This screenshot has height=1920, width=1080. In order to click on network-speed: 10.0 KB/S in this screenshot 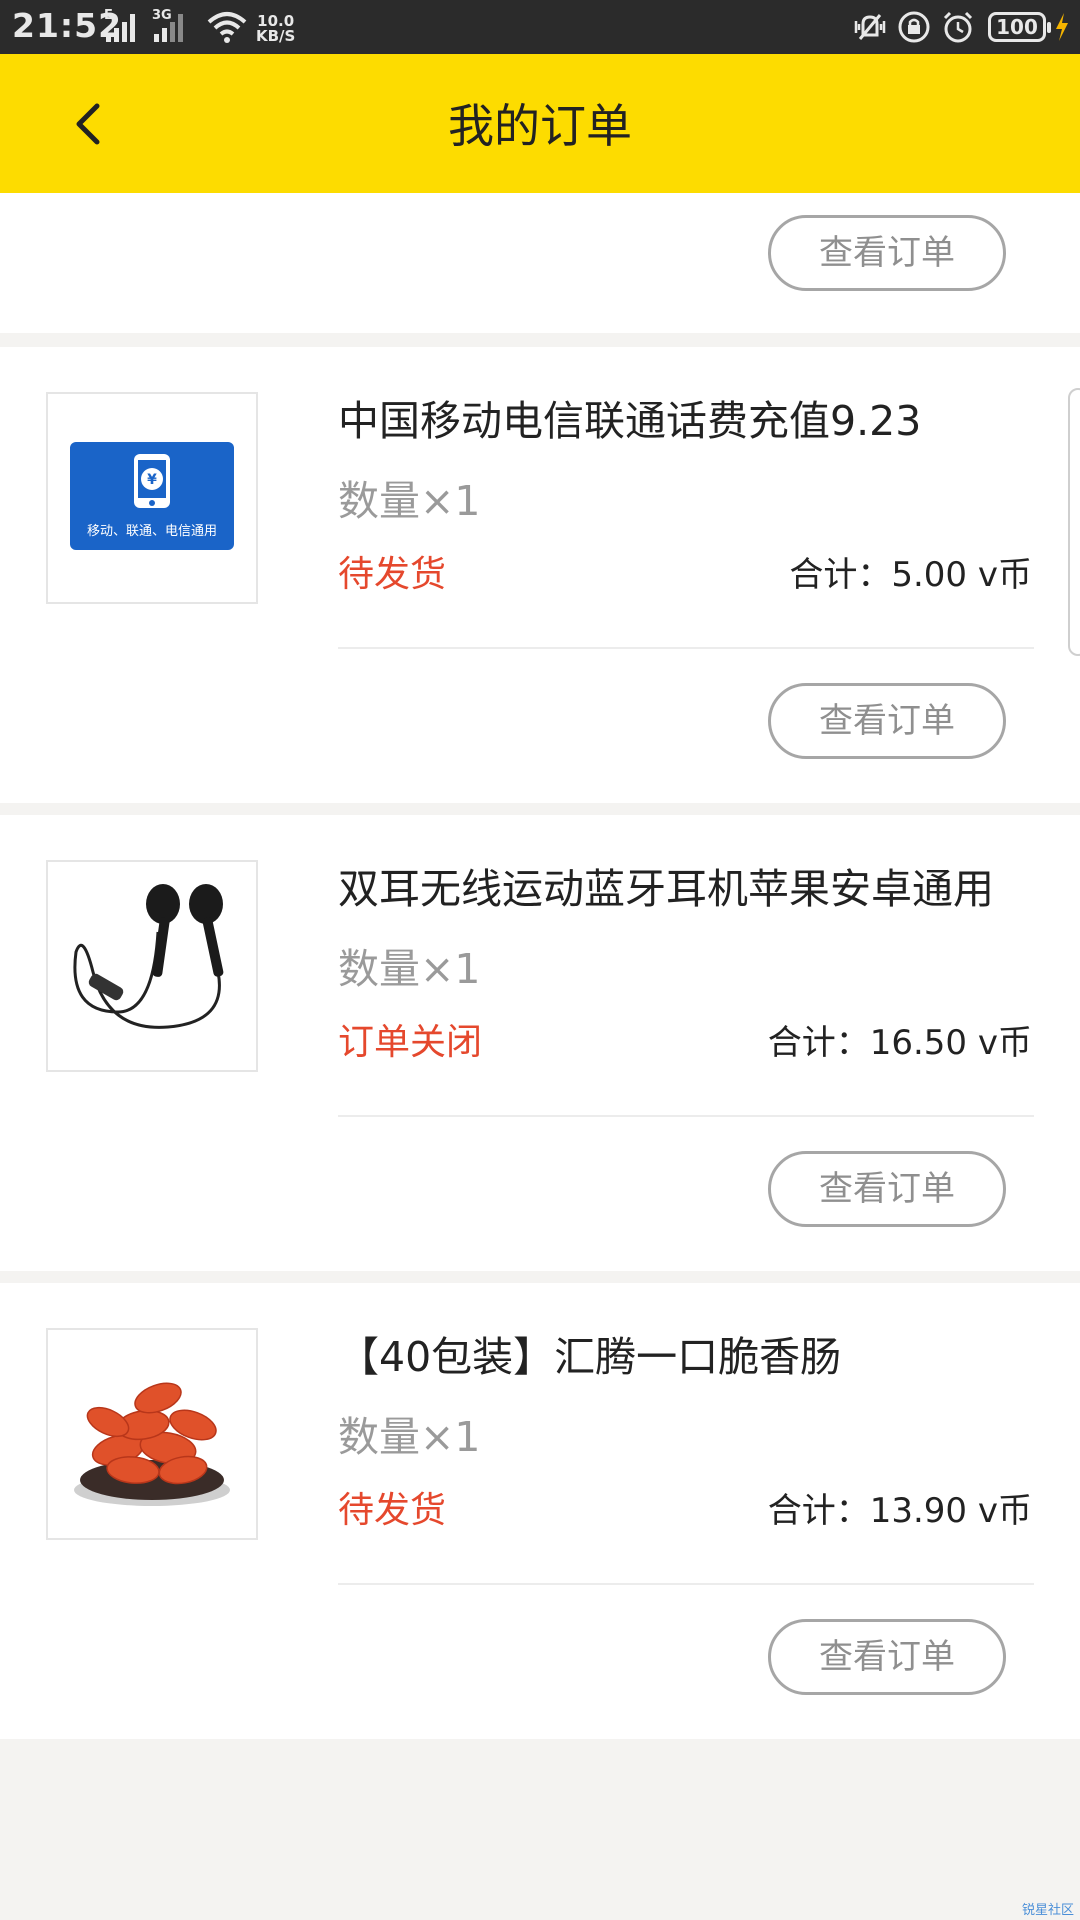, I will do `click(275, 29)`.